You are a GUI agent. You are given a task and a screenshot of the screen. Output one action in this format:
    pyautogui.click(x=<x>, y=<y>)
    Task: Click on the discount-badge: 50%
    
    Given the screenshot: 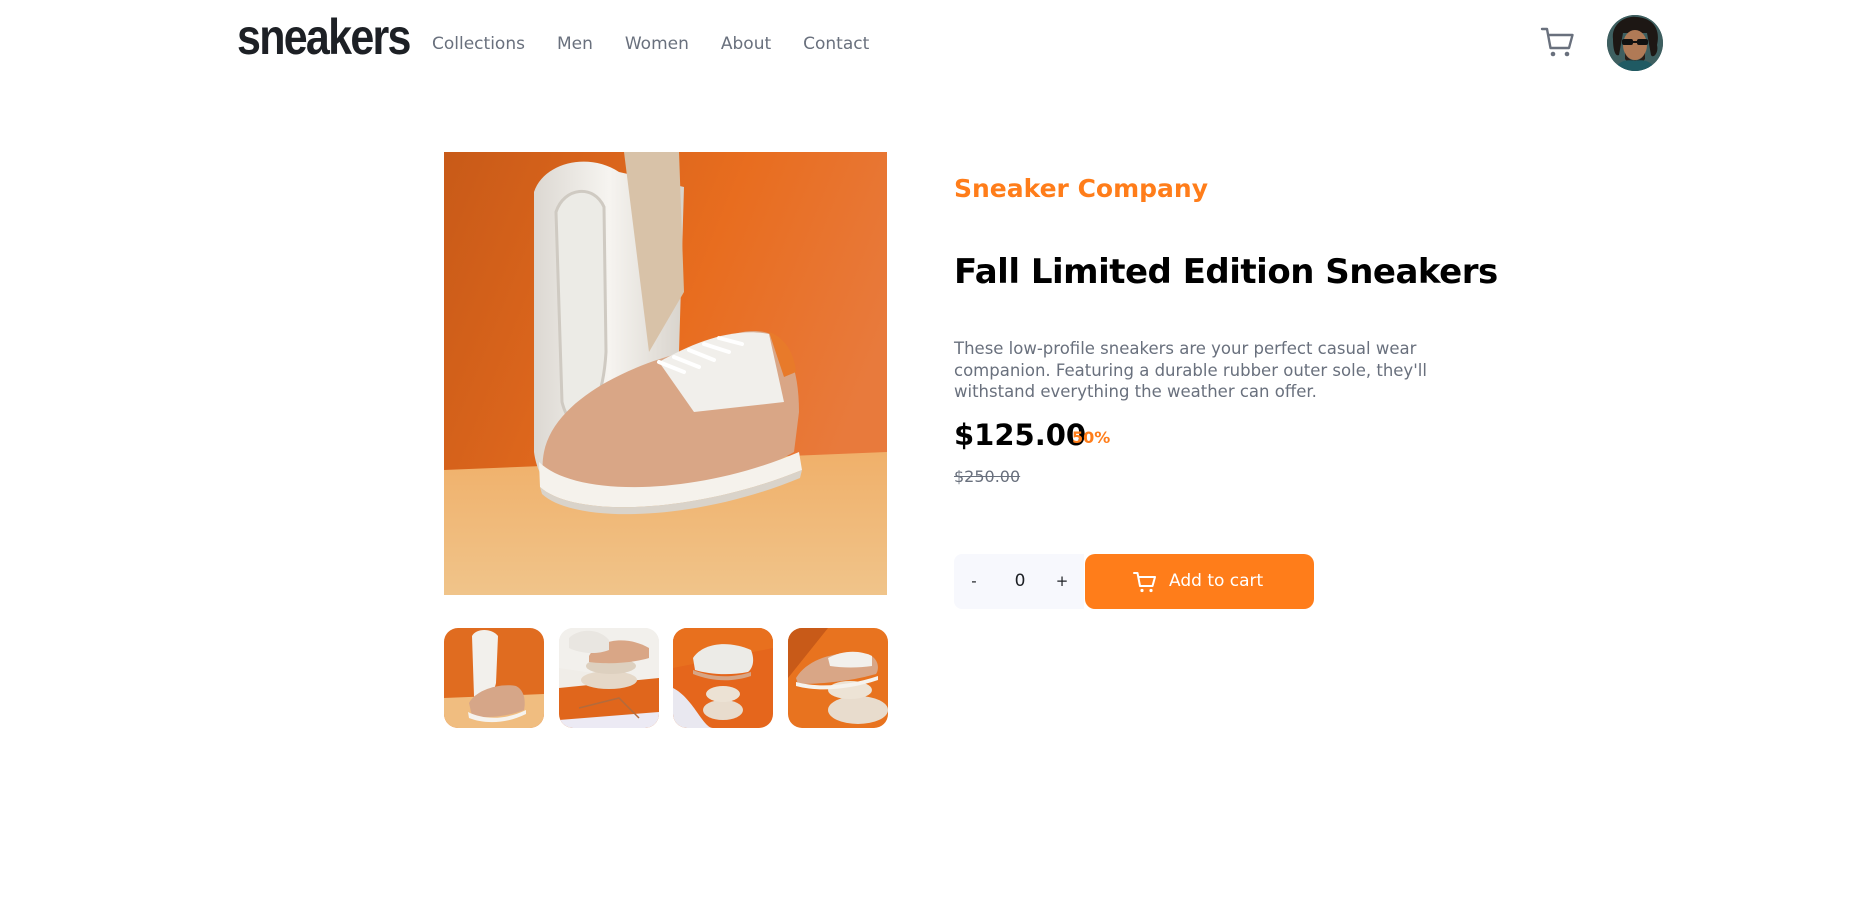 What is the action you would take?
    pyautogui.click(x=1091, y=437)
    